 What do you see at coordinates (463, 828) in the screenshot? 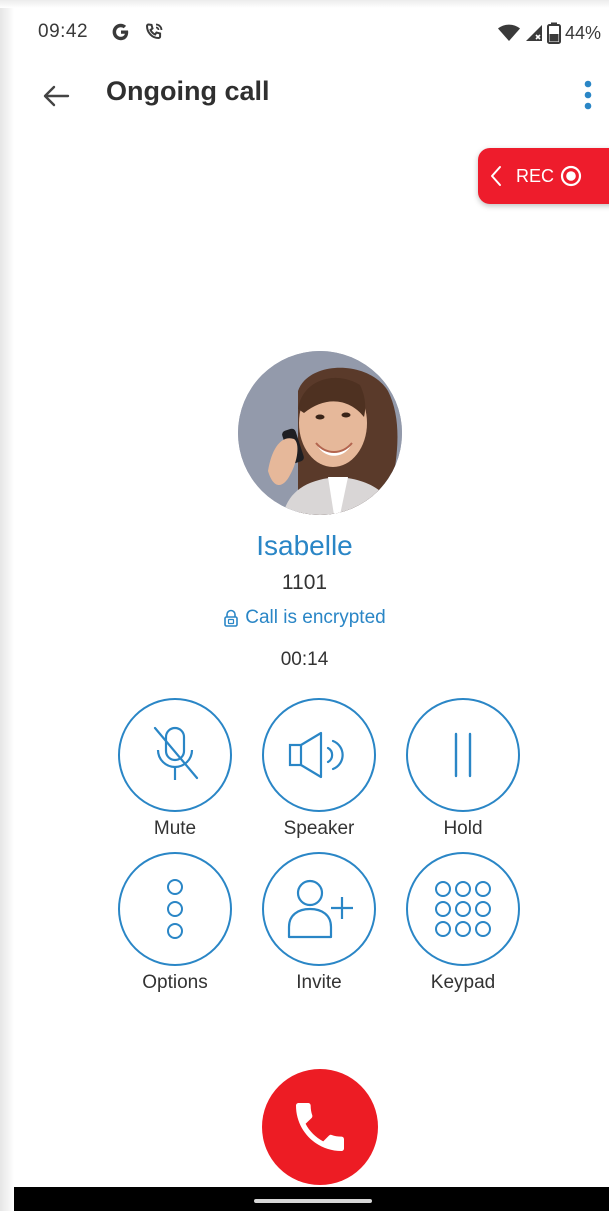
I see `hold-label: Hold` at bounding box center [463, 828].